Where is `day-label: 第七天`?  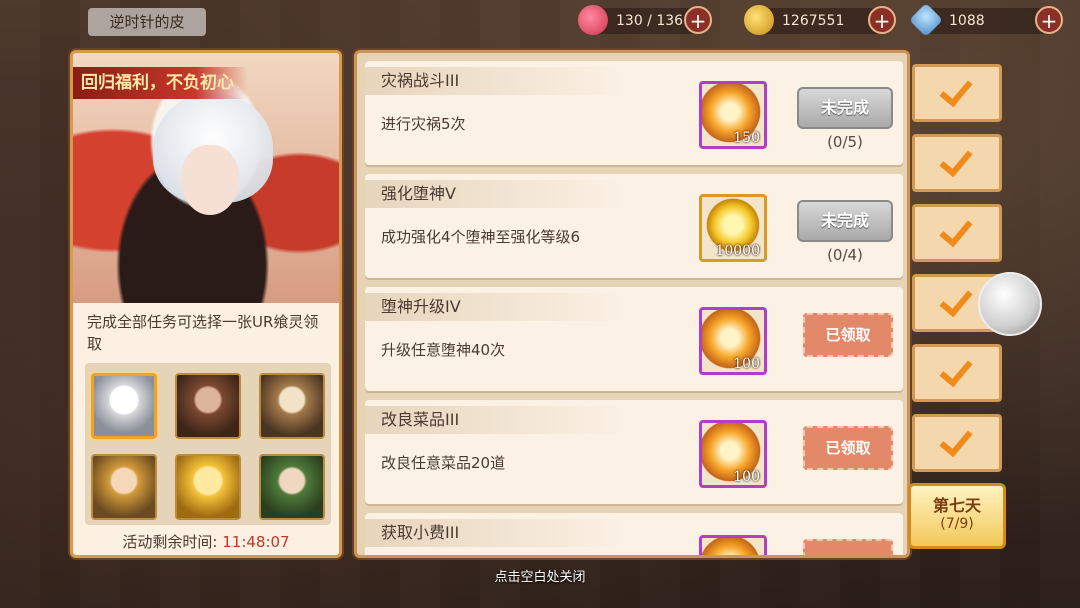
day-label: 第七天 is located at coordinates (956, 505).